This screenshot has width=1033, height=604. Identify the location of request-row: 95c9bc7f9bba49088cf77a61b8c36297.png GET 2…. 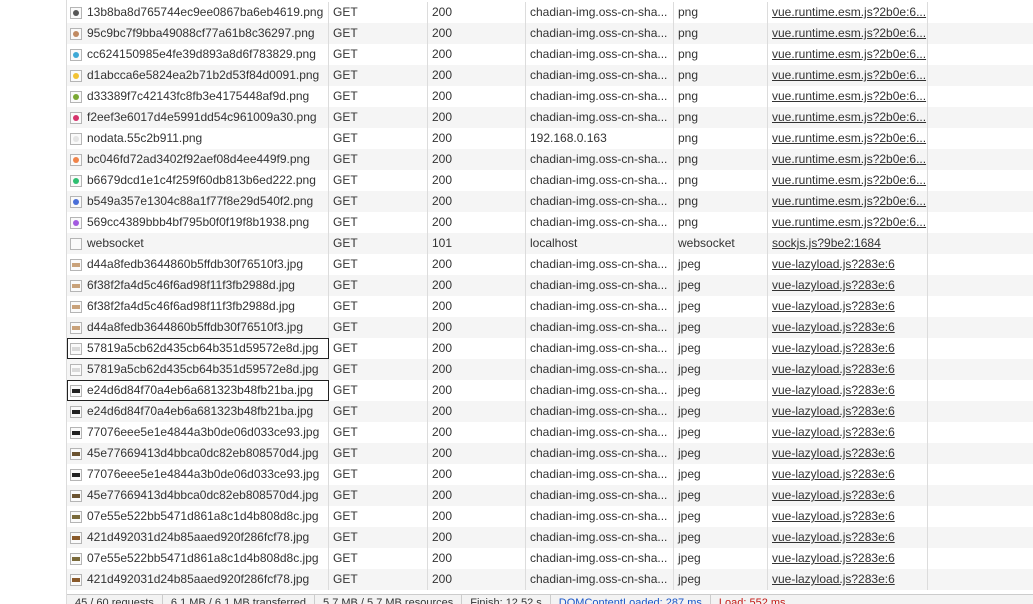
(550, 33).